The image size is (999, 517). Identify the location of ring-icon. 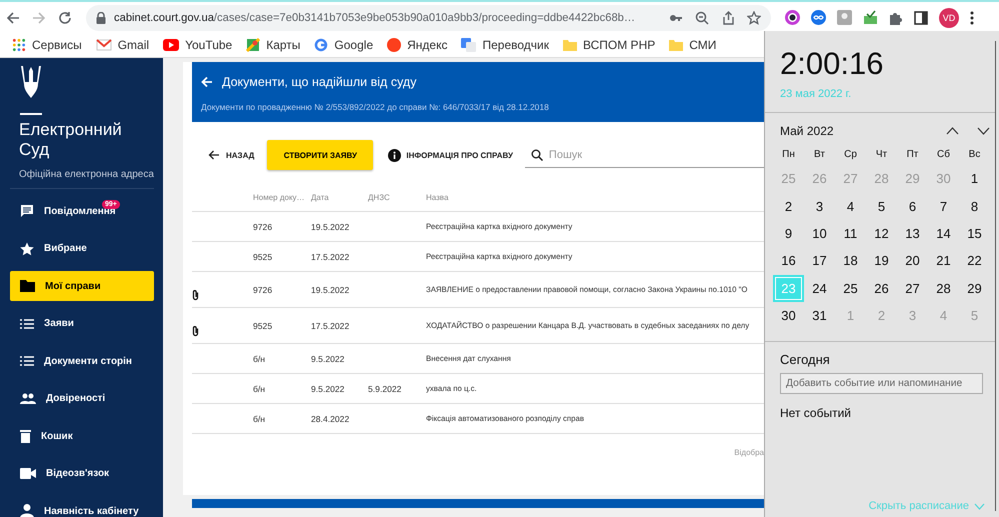
(792, 17).